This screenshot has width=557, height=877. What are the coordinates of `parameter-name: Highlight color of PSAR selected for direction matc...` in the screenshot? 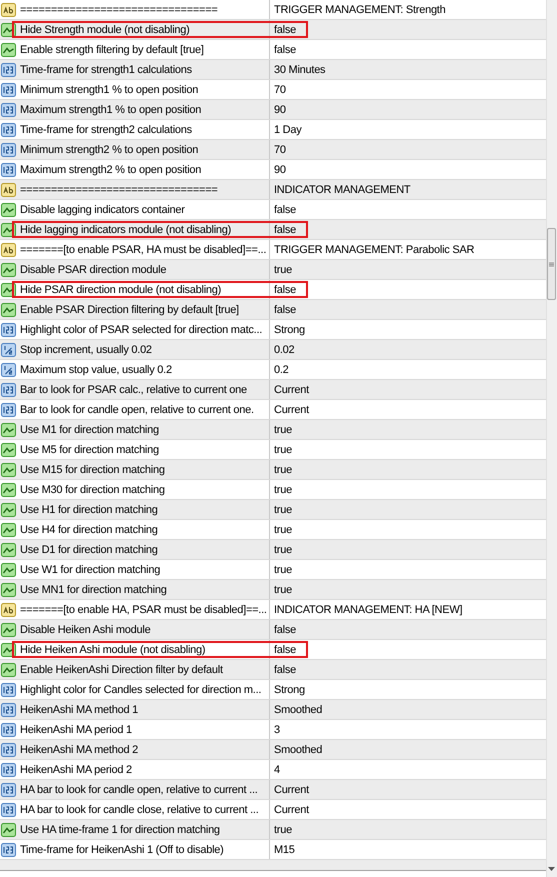 It's located at (141, 330).